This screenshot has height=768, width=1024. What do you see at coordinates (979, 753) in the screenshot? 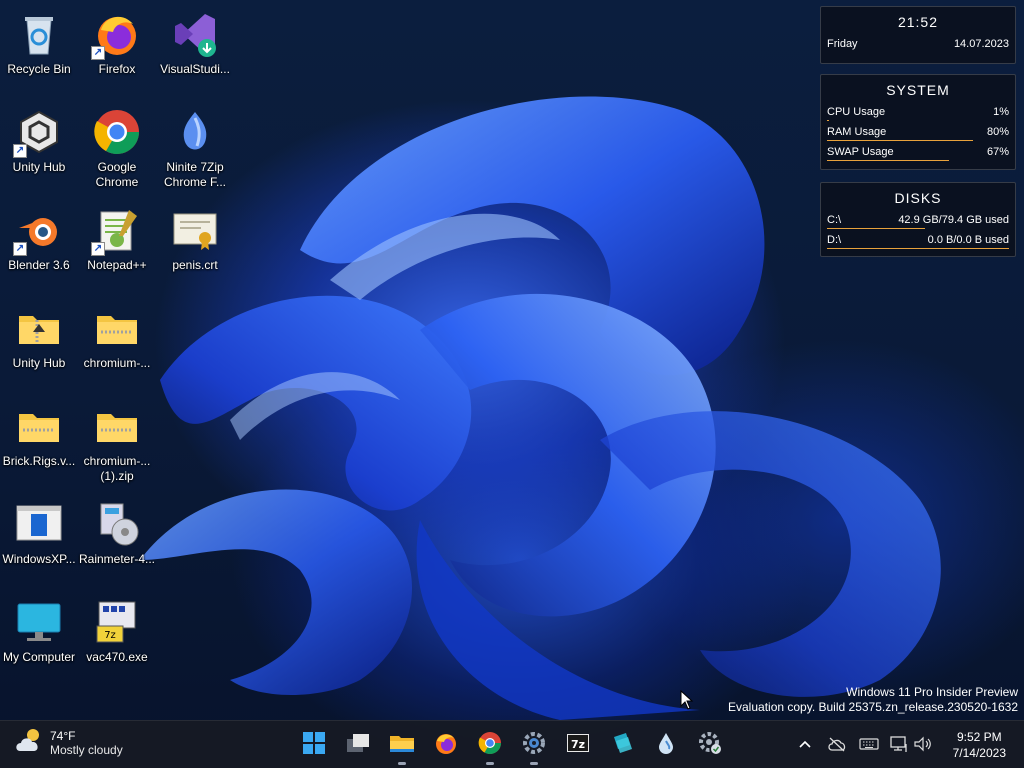
I see `taskbar-date: 7/14/2023` at bounding box center [979, 753].